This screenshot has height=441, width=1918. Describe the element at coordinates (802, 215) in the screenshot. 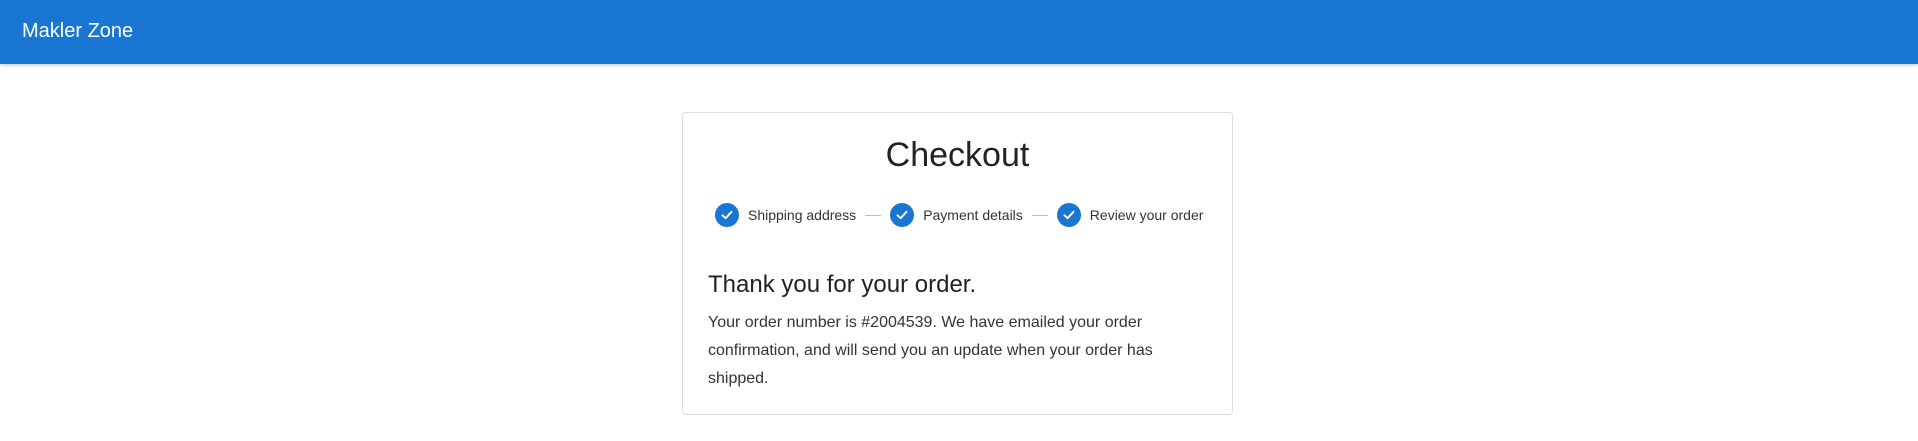

I see `step-label: Shipping address` at that location.